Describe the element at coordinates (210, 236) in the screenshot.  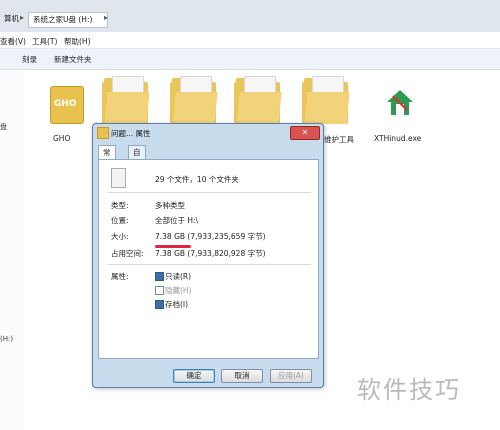
I see `size-value: 7.38 GB (7,933,235,659 字节)` at that location.